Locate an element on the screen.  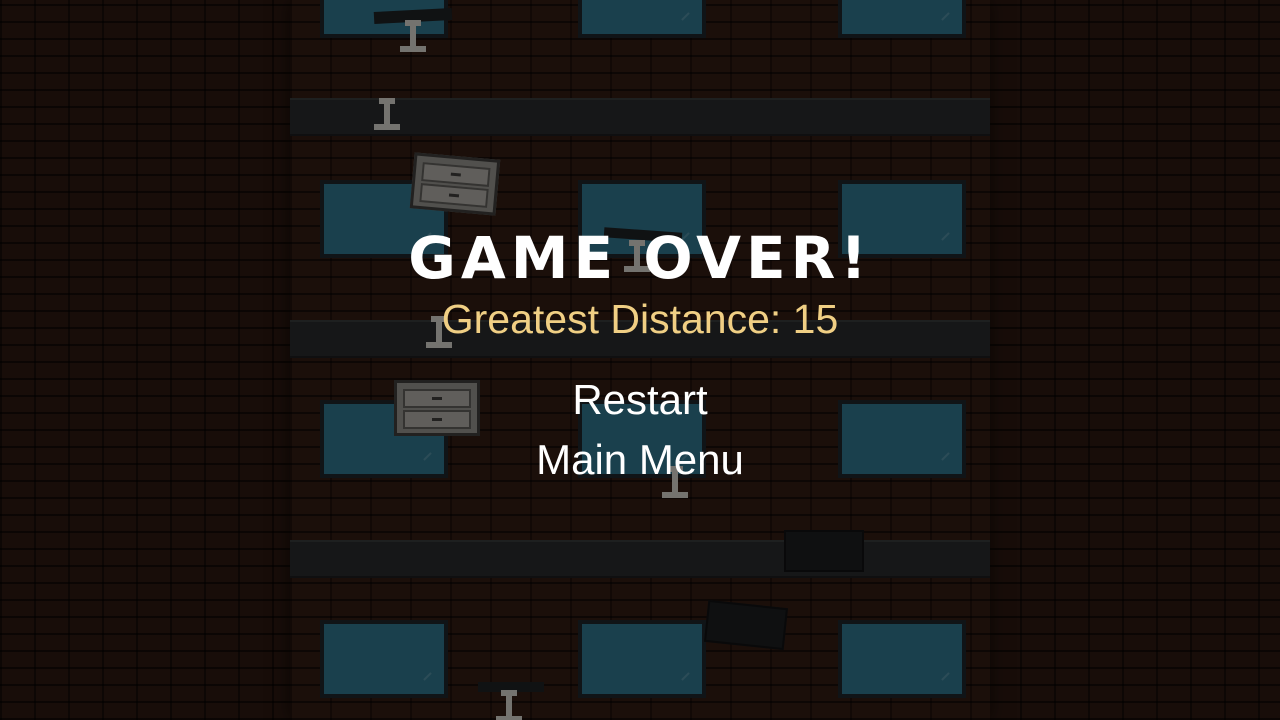
game-over-title: GAME OVER! is located at coordinates (640, 258).